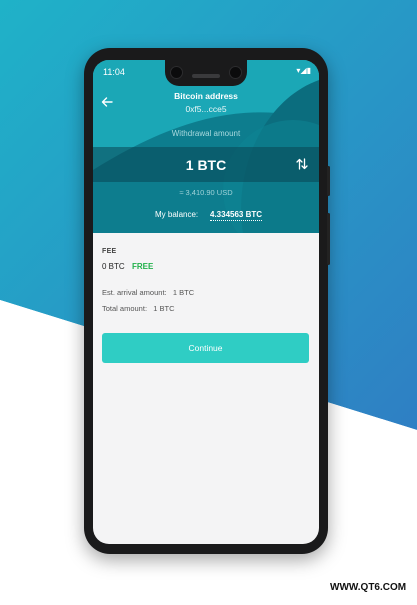 The image size is (417, 605). Describe the element at coordinates (177, 214) in the screenshot. I see `balance-label: My balance:` at that location.